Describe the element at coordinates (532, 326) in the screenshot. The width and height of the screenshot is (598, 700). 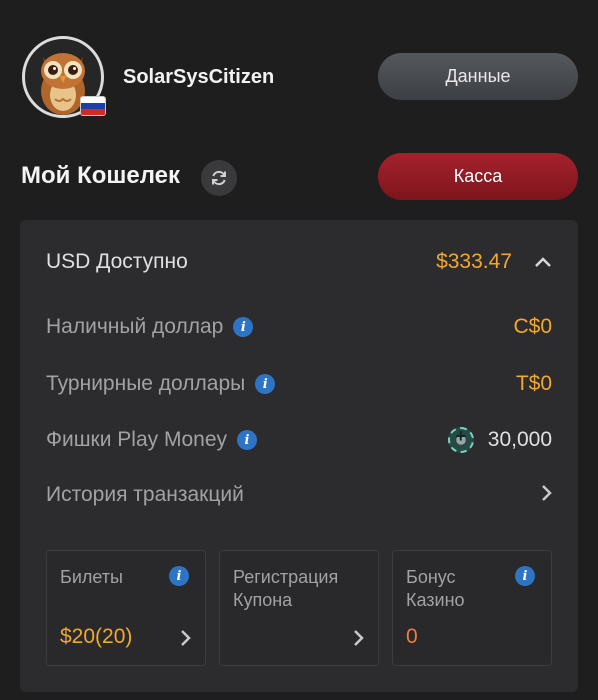
I see `cash-dollar-value: C$0` at that location.